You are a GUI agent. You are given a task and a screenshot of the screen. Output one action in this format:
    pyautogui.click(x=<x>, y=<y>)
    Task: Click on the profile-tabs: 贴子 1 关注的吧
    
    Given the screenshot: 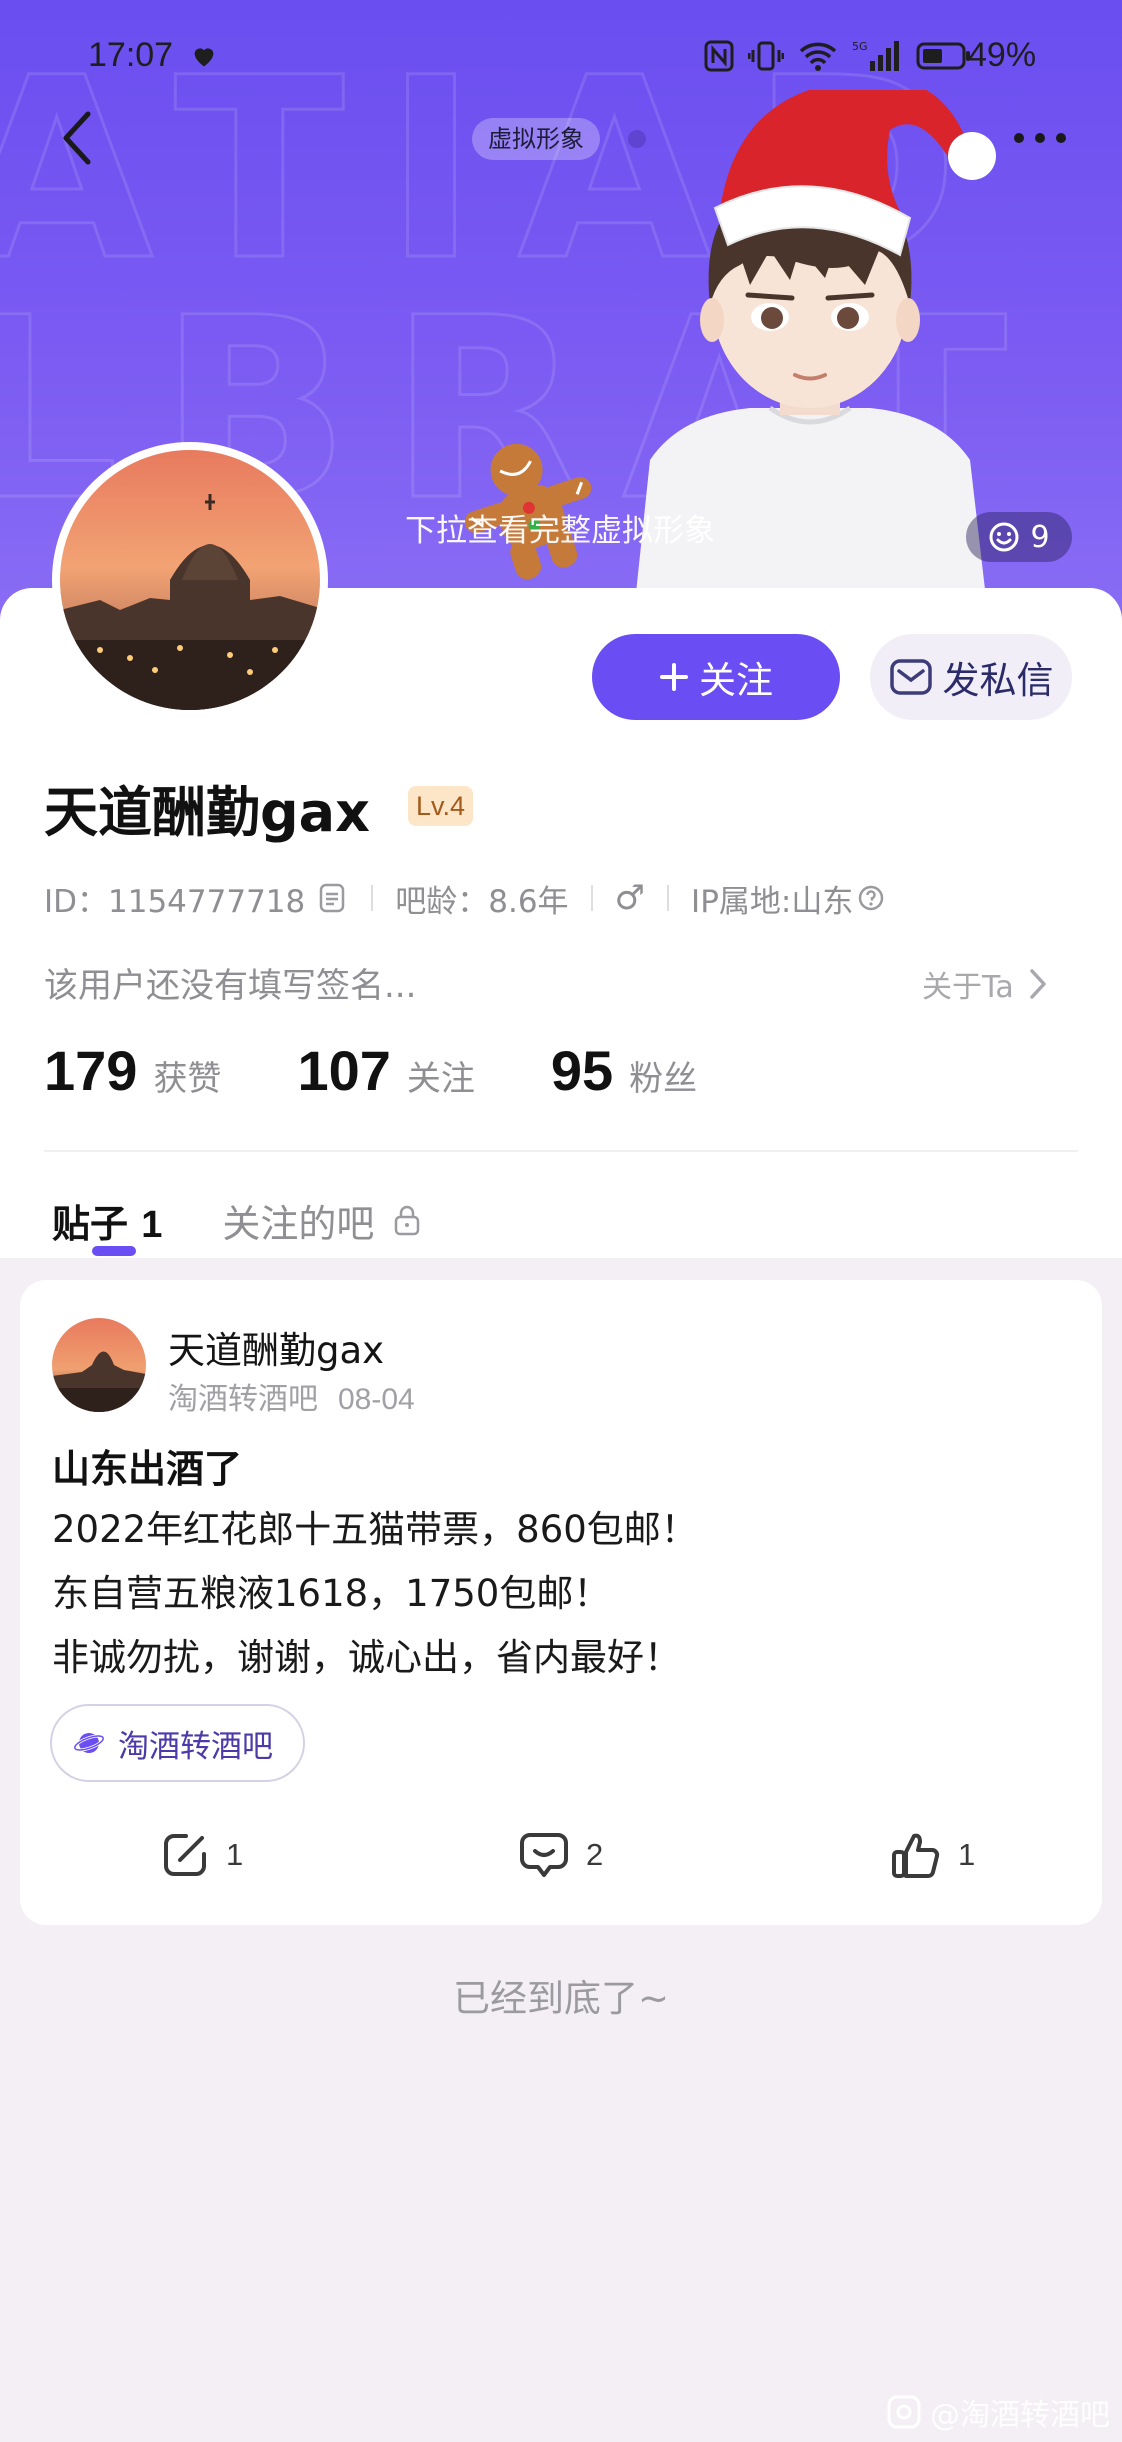 What is the action you would take?
    pyautogui.click(x=237, y=1220)
    